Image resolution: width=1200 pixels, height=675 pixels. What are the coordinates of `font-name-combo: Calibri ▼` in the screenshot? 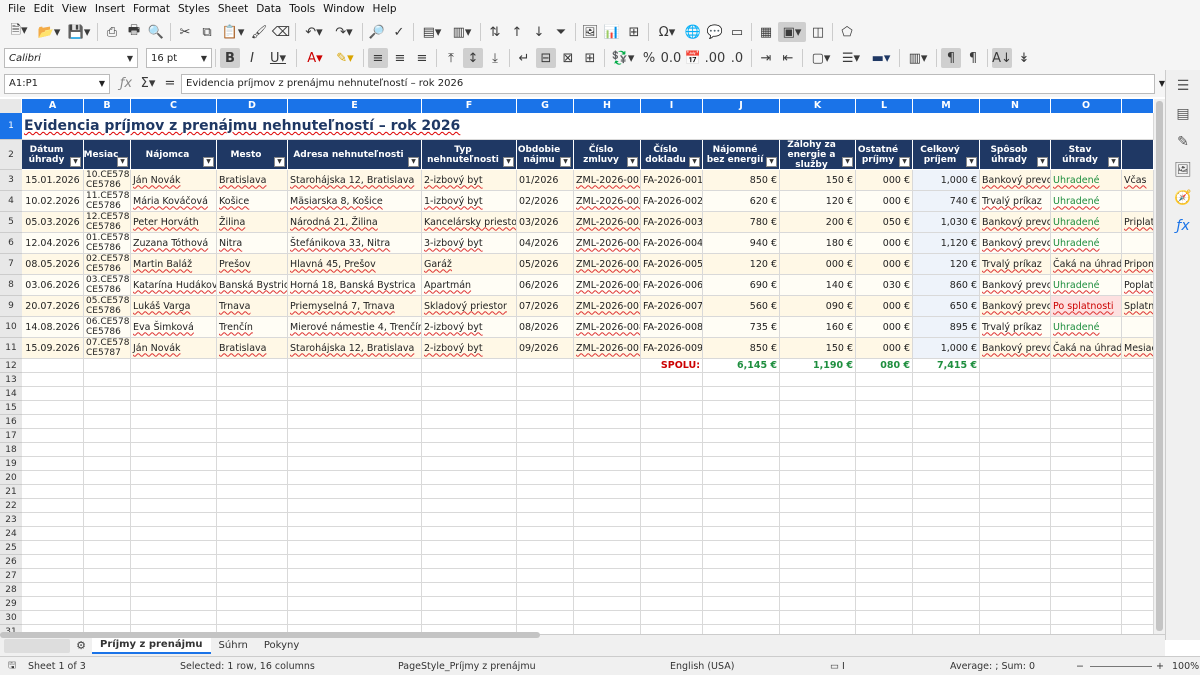 It's located at (71, 58).